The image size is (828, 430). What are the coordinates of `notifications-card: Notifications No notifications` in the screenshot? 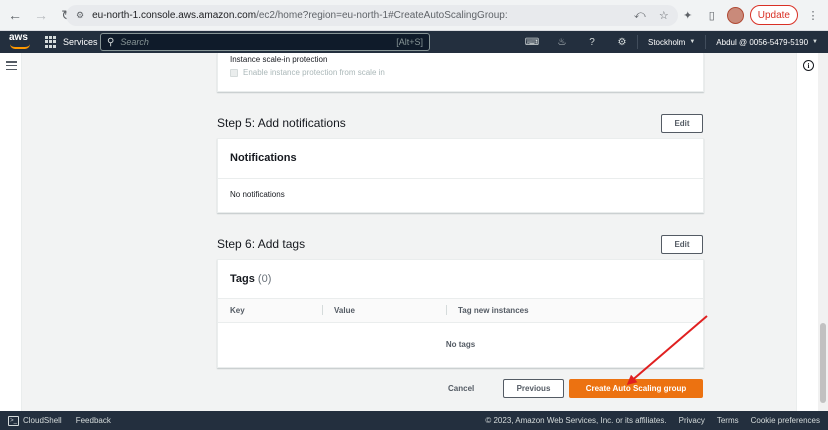 It's located at (460, 175).